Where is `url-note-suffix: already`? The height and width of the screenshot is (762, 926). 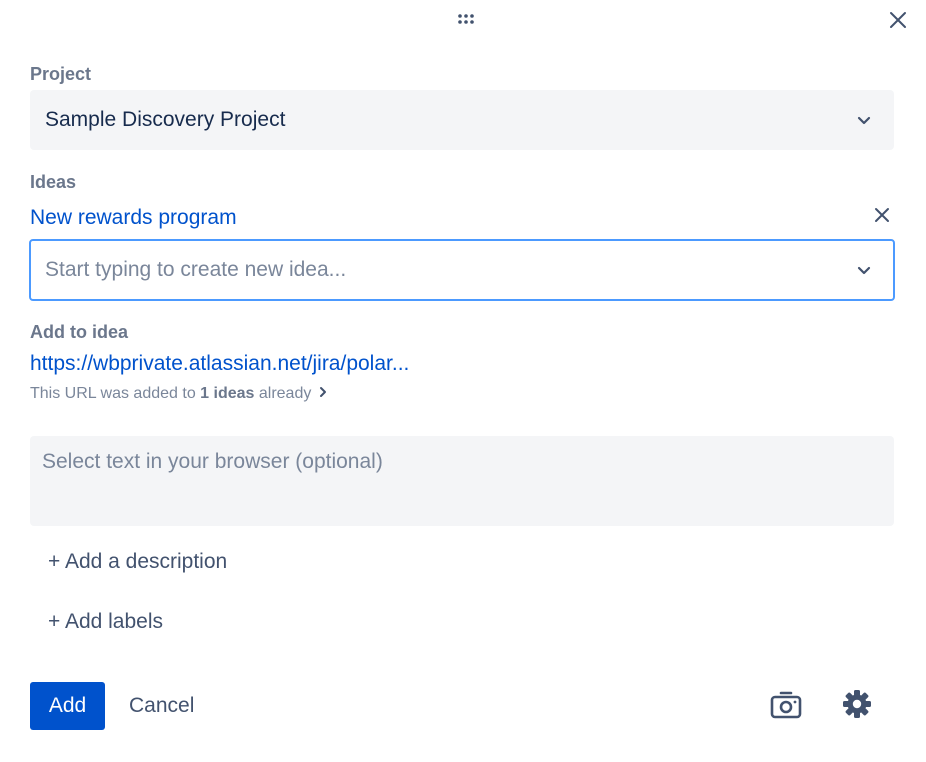
url-note-suffix: already is located at coordinates (283, 393).